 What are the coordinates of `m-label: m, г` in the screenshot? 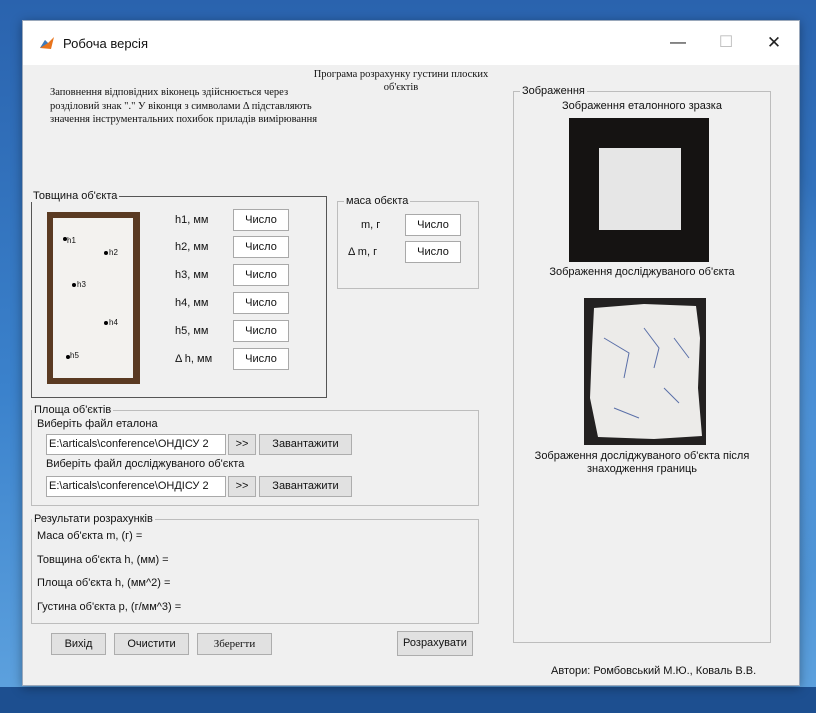 It's located at (371, 225).